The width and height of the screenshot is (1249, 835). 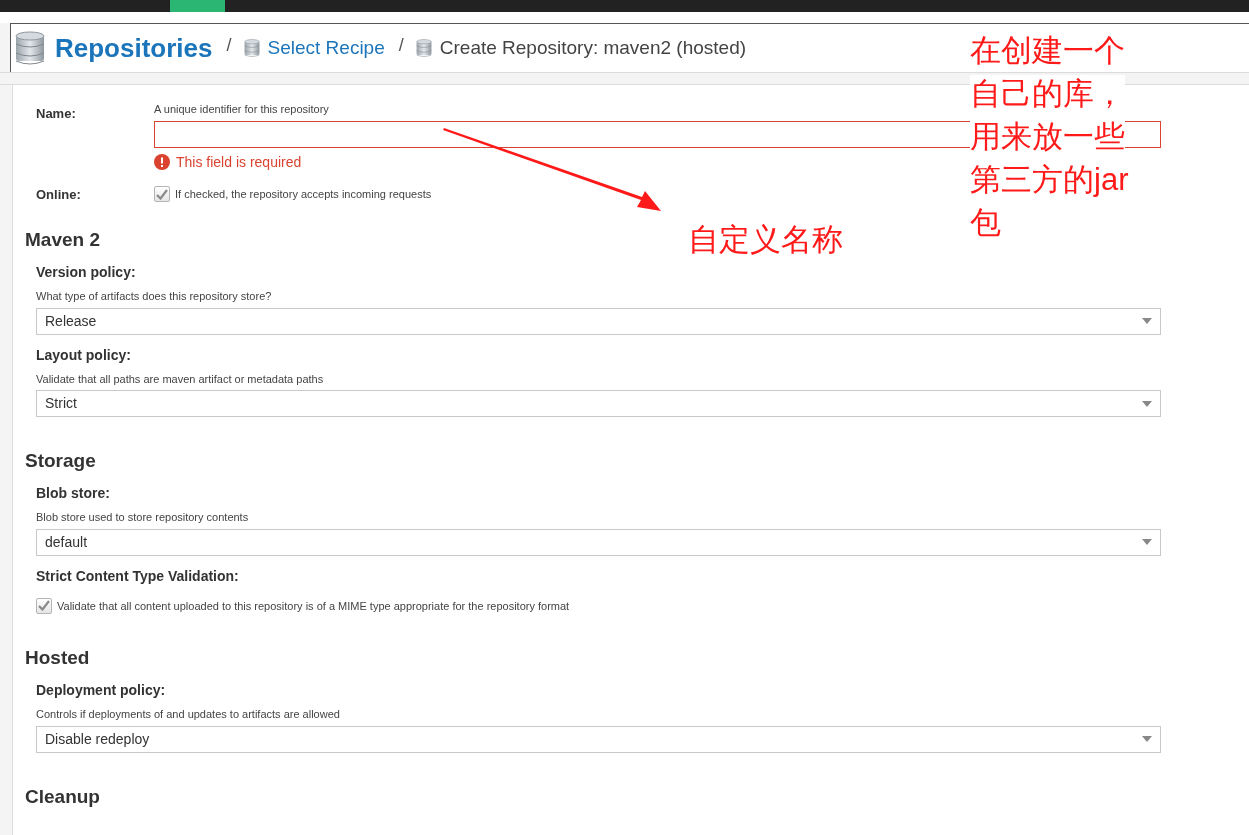 What do you see at coordinates (60, 461) in the screenshot?
I see `section-heading: Storage` at bounding box center [60, 461].